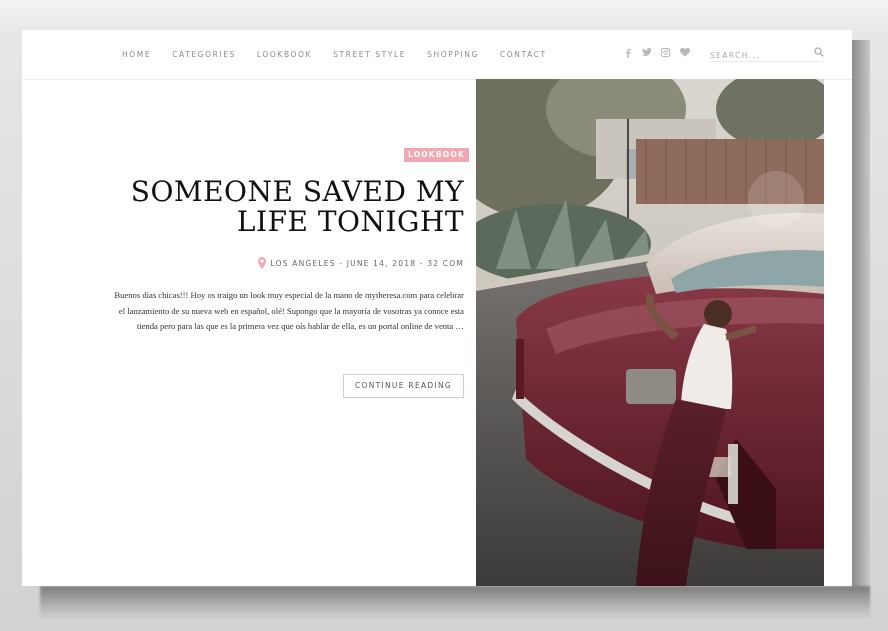  What do you see at coordinates (819, 52) in the screenshot?
I see `search-icon` at bounding box center [819, 52].